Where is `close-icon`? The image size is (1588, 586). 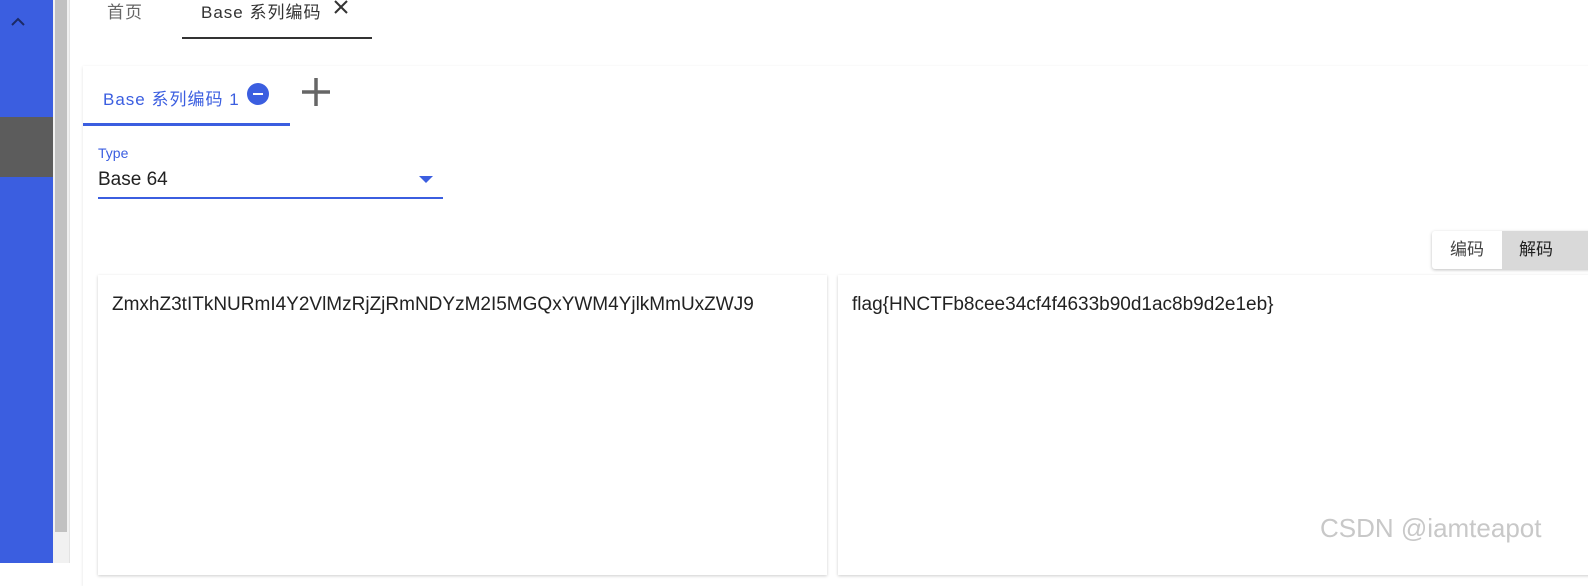
close-icon is located at coordinates (341, 8).